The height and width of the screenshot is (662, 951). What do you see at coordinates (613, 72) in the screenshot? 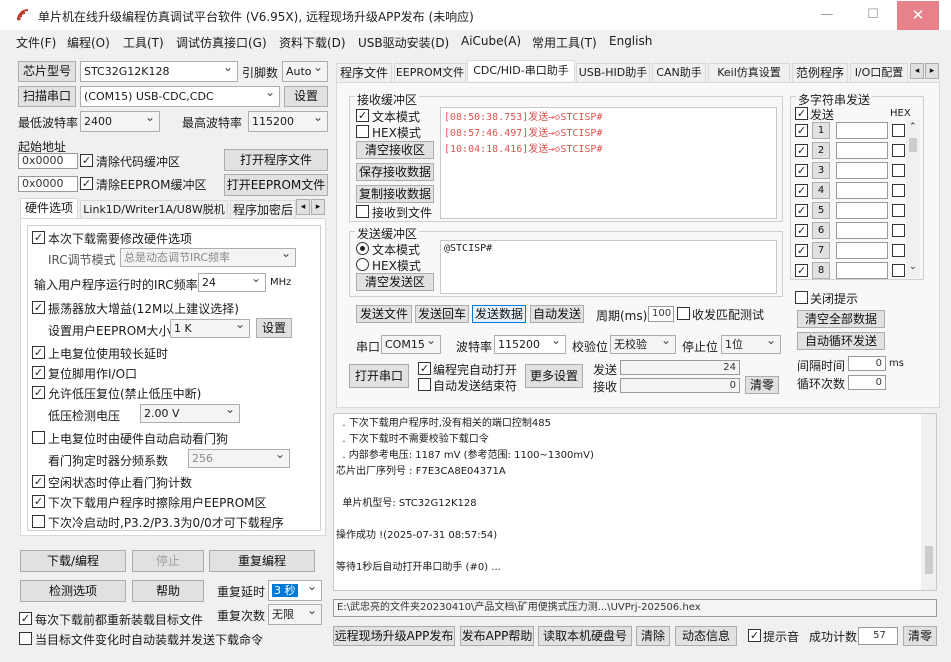
I see `tab-usb-hid-assistant: USB-HID助手` at bounding box center [613, 72].